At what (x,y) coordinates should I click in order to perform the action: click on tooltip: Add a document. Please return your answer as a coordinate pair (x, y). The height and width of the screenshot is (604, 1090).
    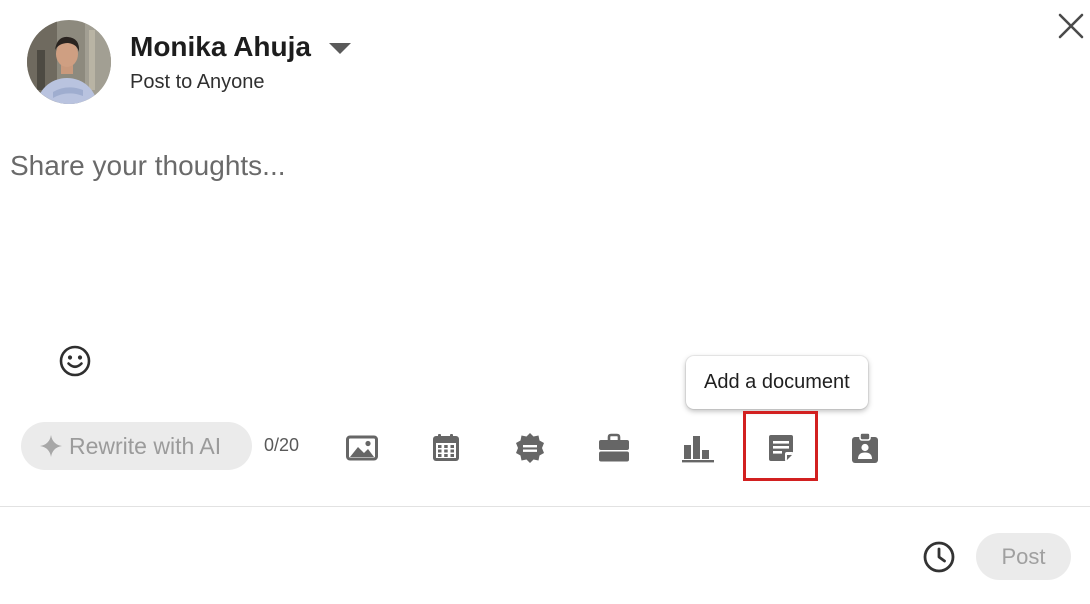
    Looking at the image, I should click on (777, 382).